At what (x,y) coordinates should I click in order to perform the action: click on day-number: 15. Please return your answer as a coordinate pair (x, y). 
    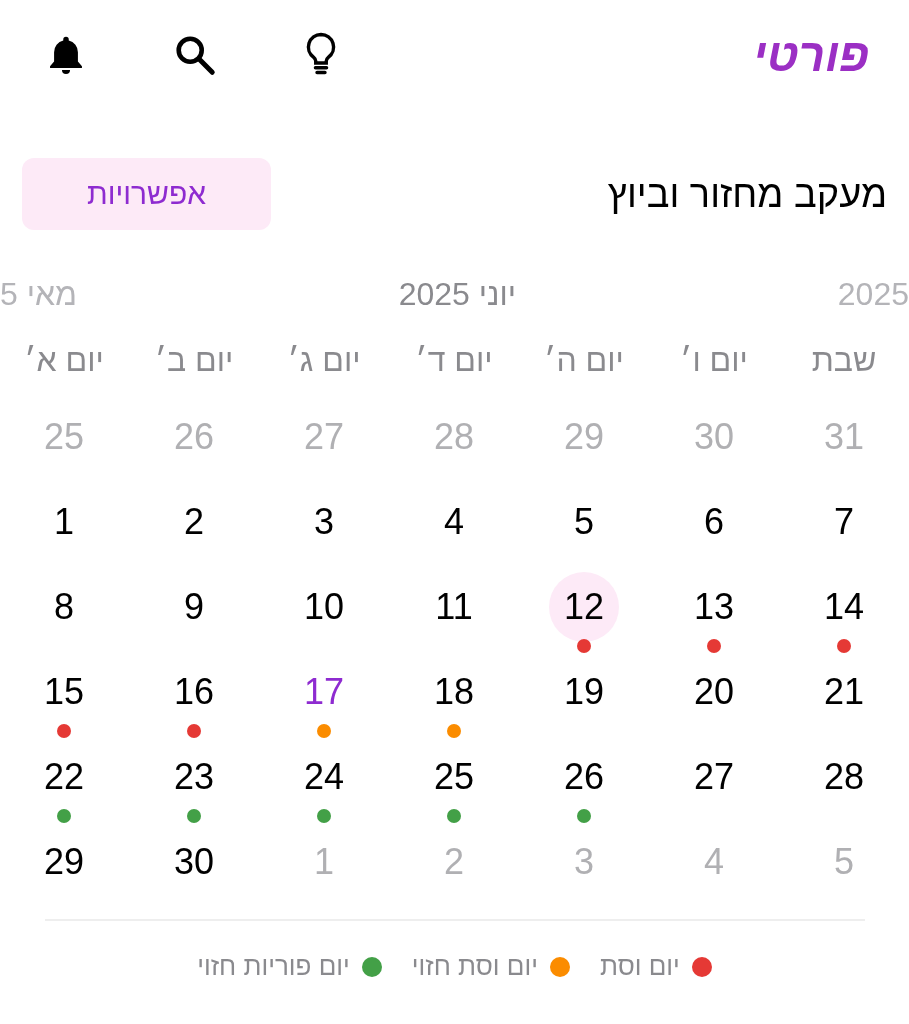
    Looking at the image, I should click on (64, 692).